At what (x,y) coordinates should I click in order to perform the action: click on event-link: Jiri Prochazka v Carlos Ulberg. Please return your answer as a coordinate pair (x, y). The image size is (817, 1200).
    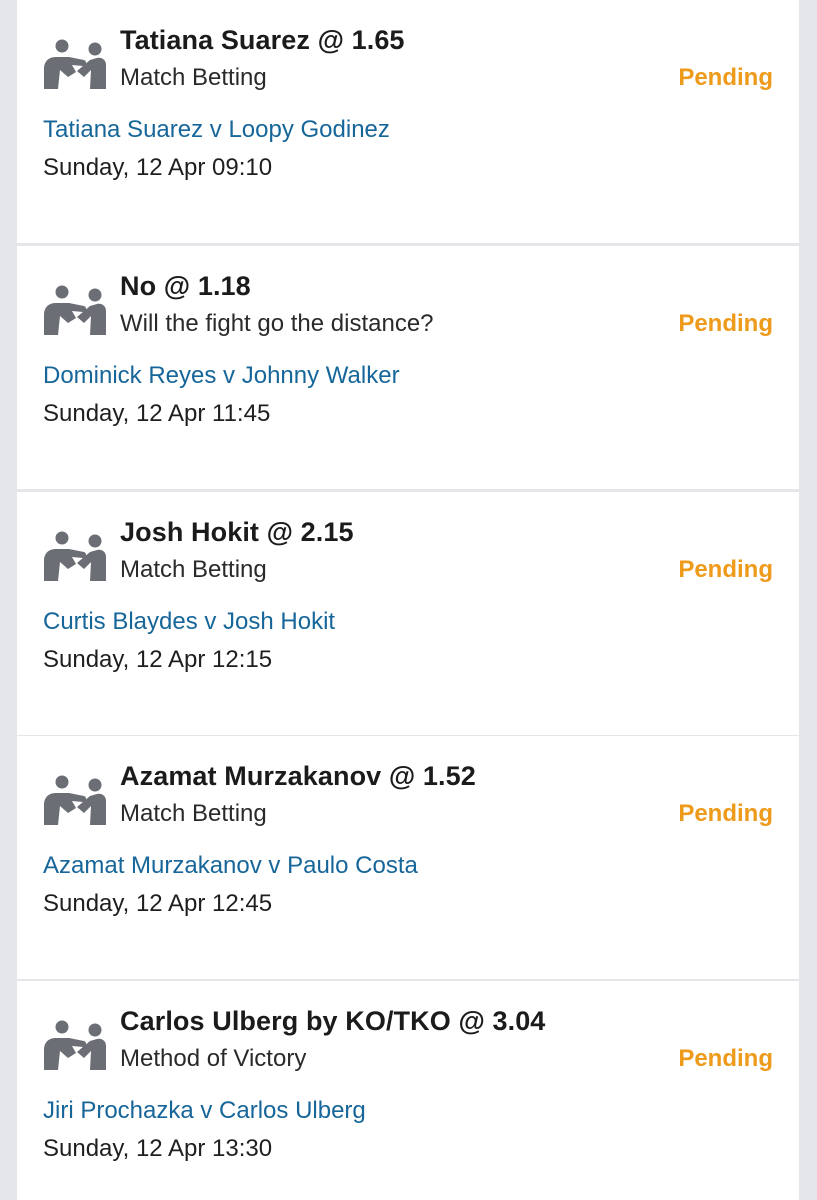
    Looking at the image, I should click on (204, 1111).